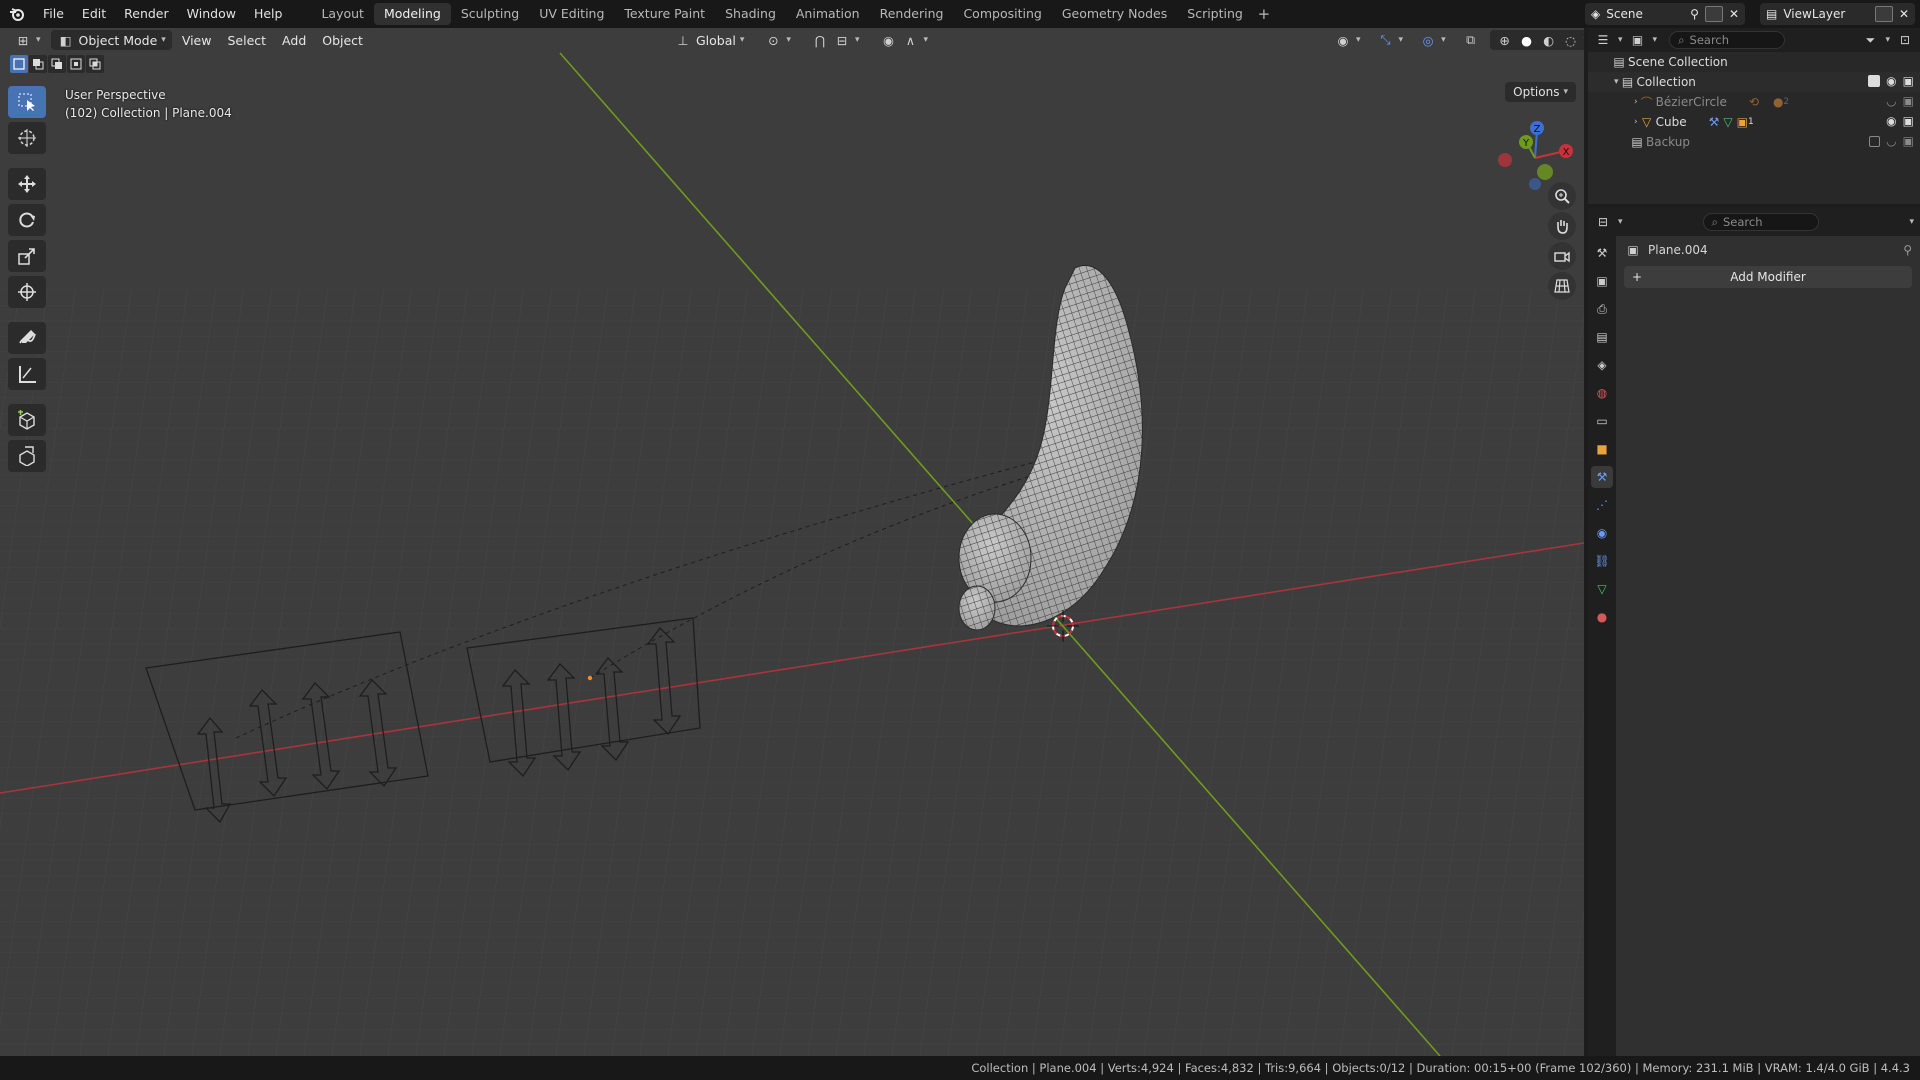 The image size is (1920, 1080). I want to click on outliner-scene-collection: ▤ Scene Collection, so click(1754, 62).